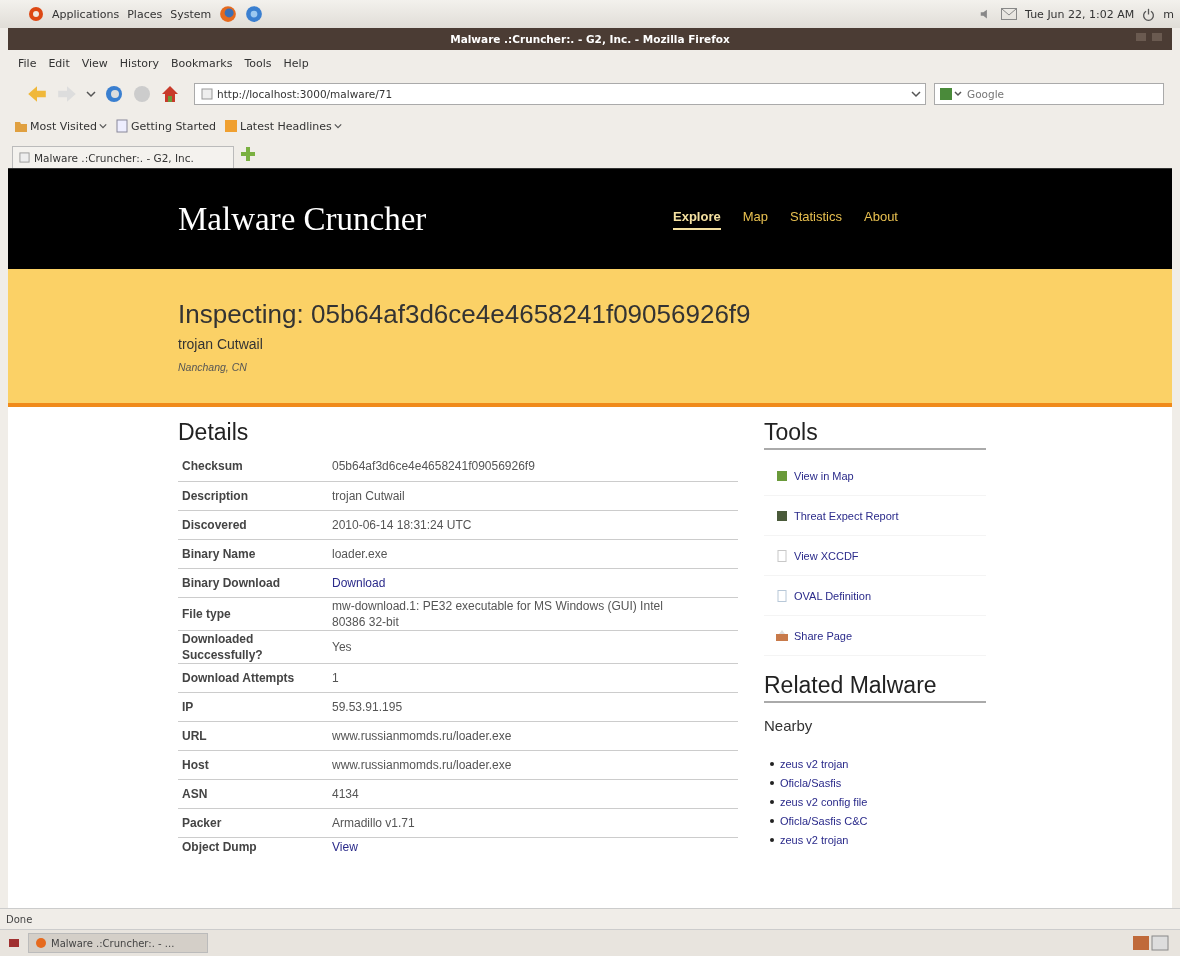 This screenshot has height=956, width=1180. Describe the element at coordinates (253, 524) in the screenshot. I see `table-cell: Discovered` at that location.